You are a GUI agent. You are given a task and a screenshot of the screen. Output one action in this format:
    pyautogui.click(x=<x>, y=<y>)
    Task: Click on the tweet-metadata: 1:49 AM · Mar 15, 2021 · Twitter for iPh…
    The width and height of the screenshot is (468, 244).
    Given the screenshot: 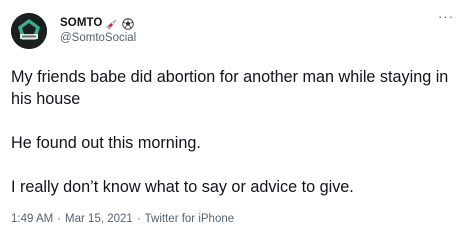 What is the action you would take?
    pyautogui.click(x=122, y=219)
    